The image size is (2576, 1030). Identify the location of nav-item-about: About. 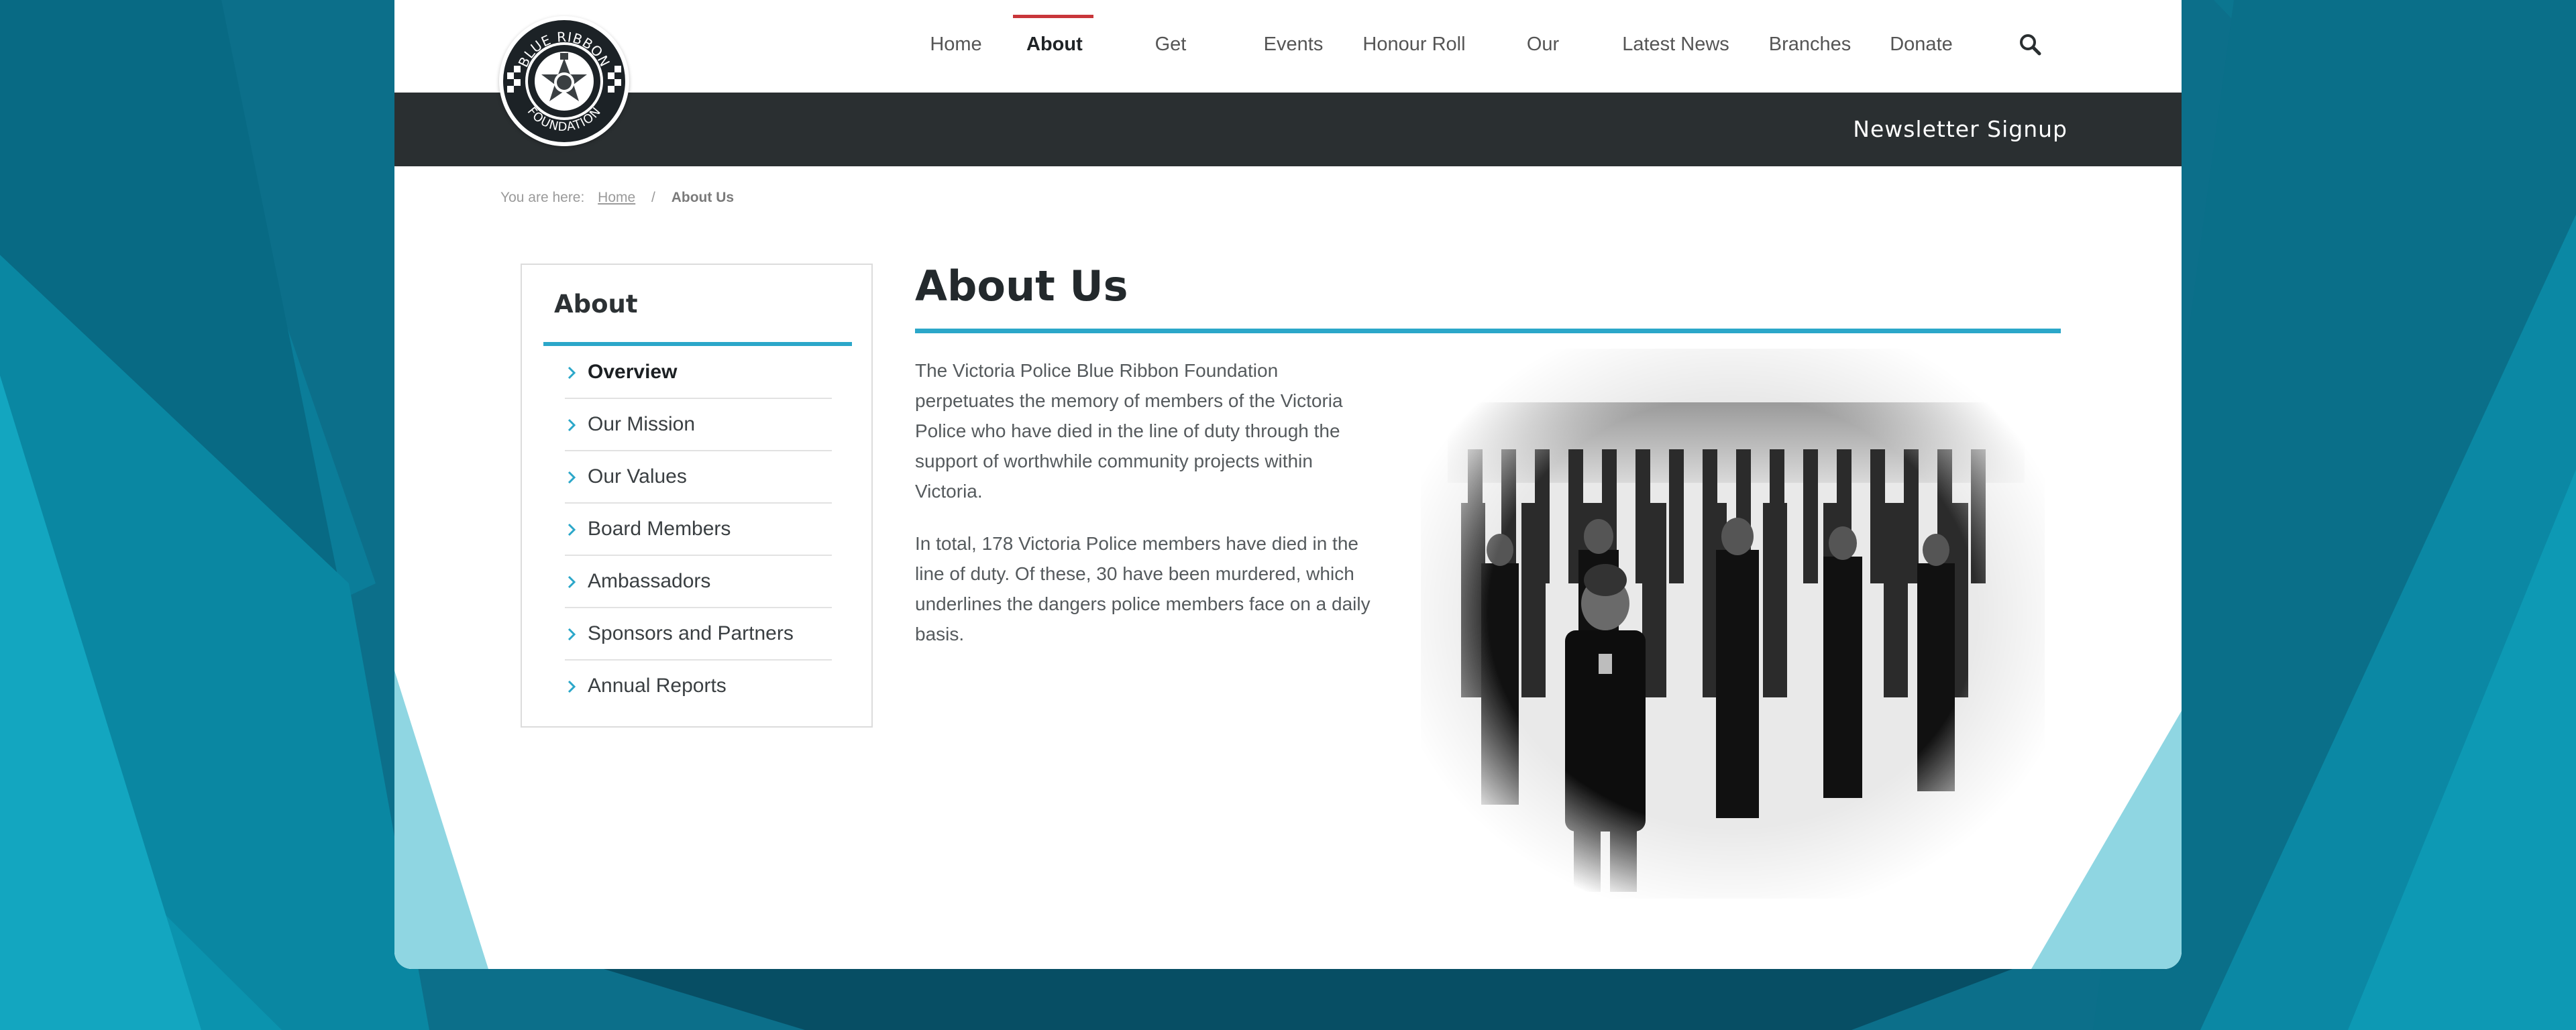
(1053, 44).